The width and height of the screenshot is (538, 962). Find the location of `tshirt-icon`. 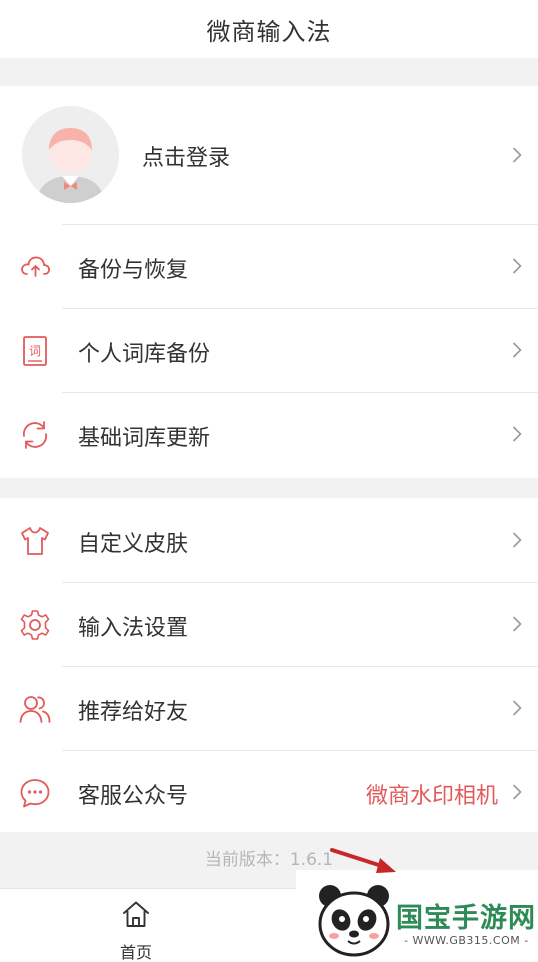

tshirt-icon is located at coordinates (35, 541).